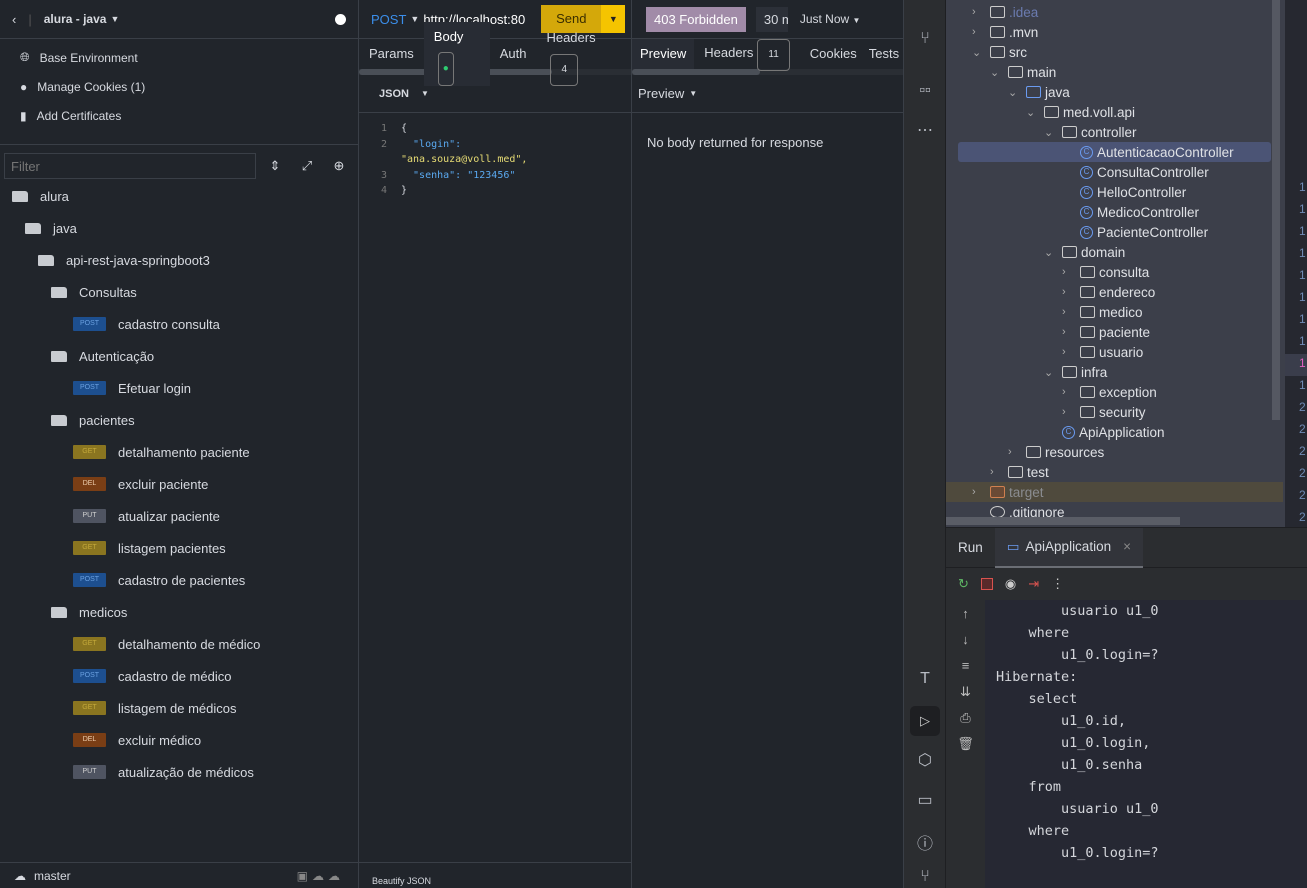 Image resolution: width=1307 pixels, height=888 pixels. What do you see at coordinates (14, 19) in the screenshot?
I see `back-icon: ‹` at bounding box center [14, 19].